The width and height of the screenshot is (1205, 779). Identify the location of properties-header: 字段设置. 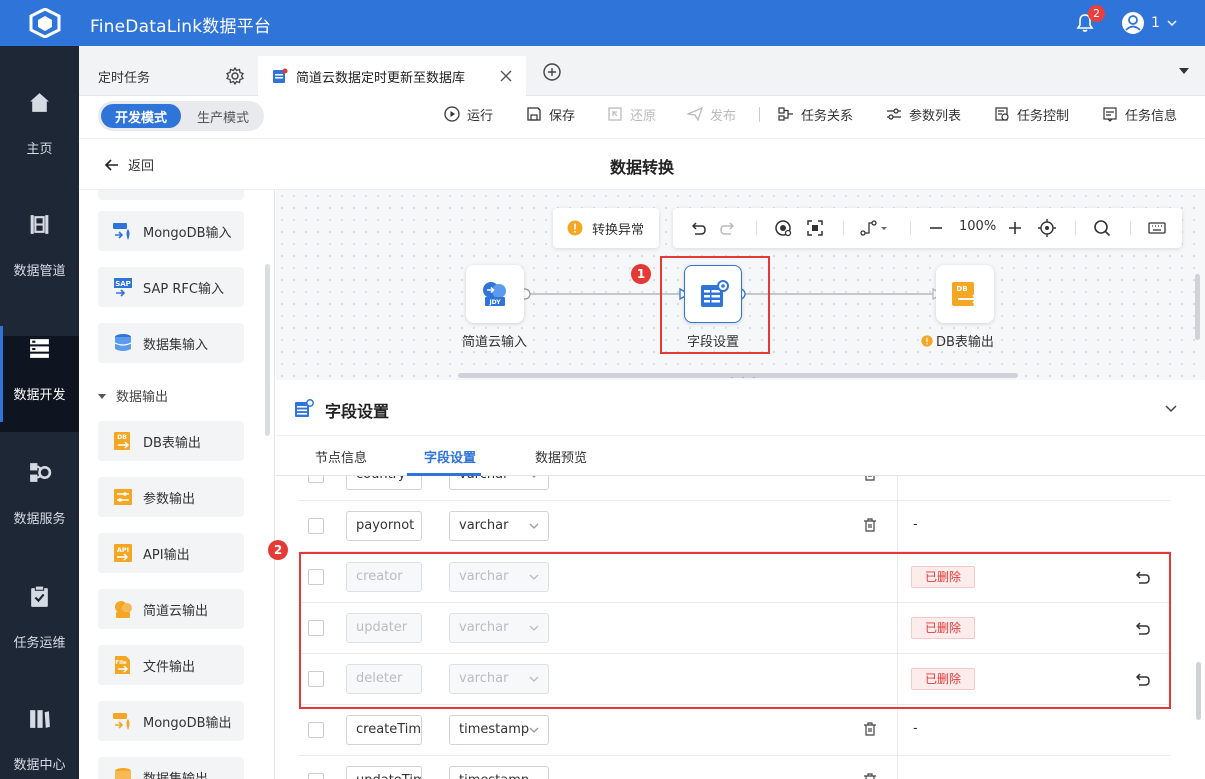
(740, 409).